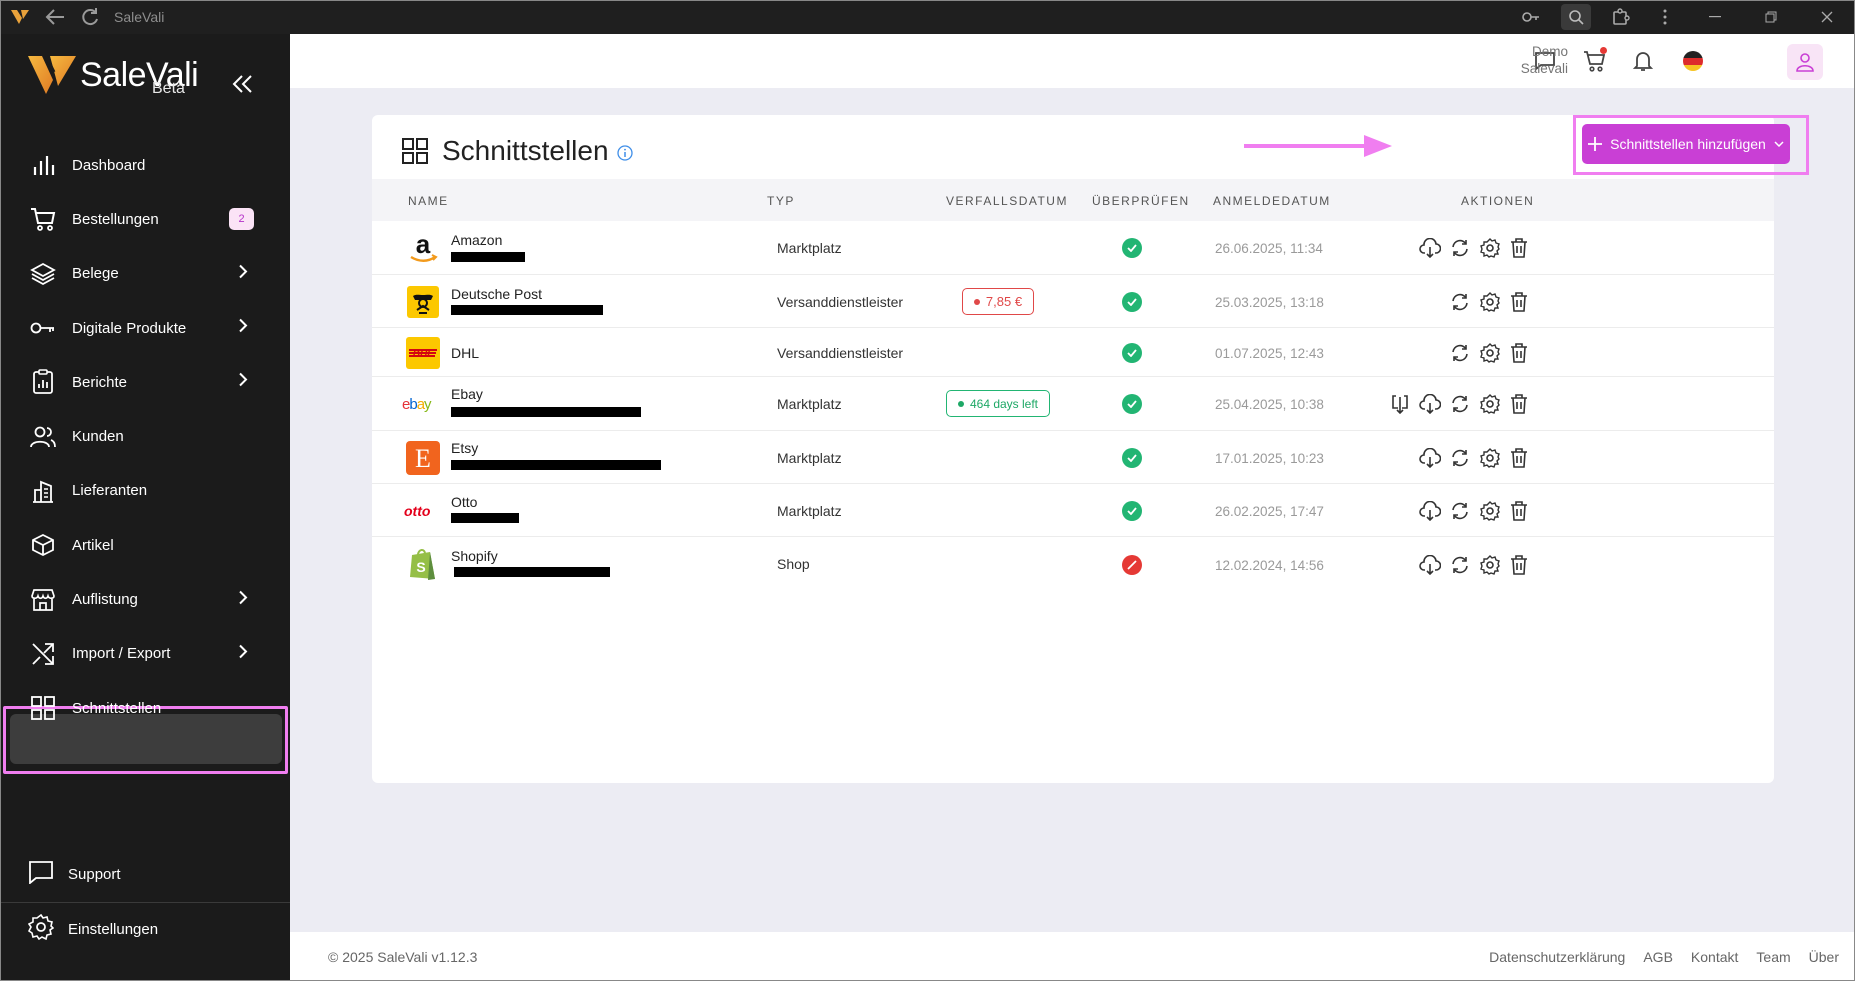 Image resolution: width=1855 pixels, height=981 pixels. Describe the element at coordinates (1824, 957) in the screenshot. I see `footer-link-ueber: Über` at that location.